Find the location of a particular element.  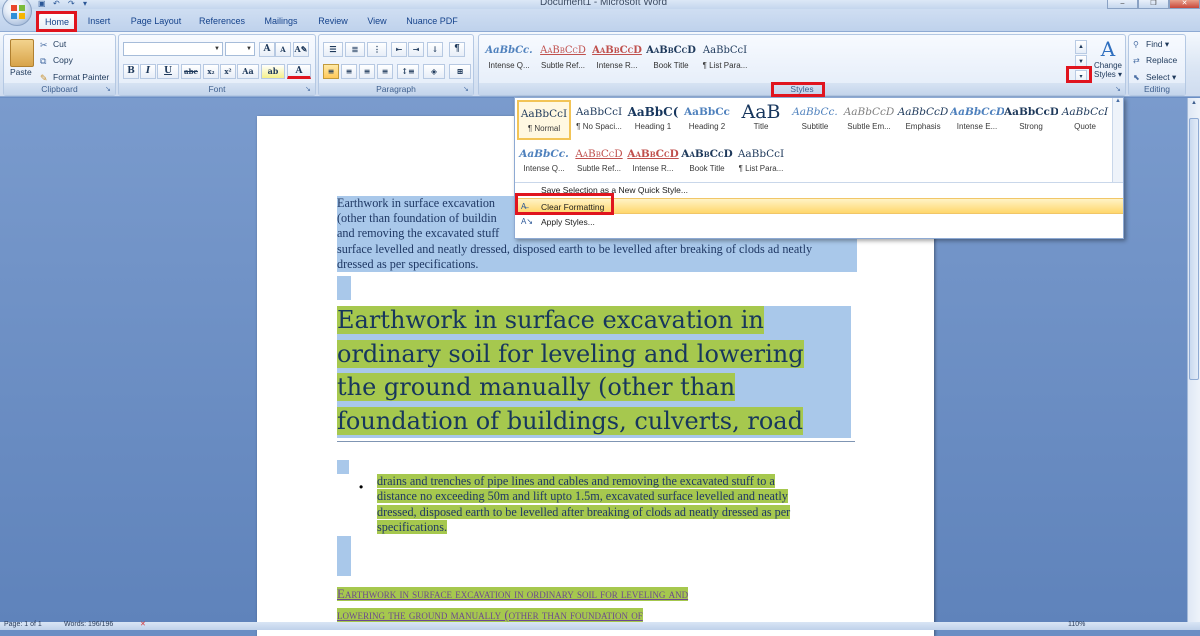

increase-indent-icon: ⇥ is located at coordinates (416, 49).